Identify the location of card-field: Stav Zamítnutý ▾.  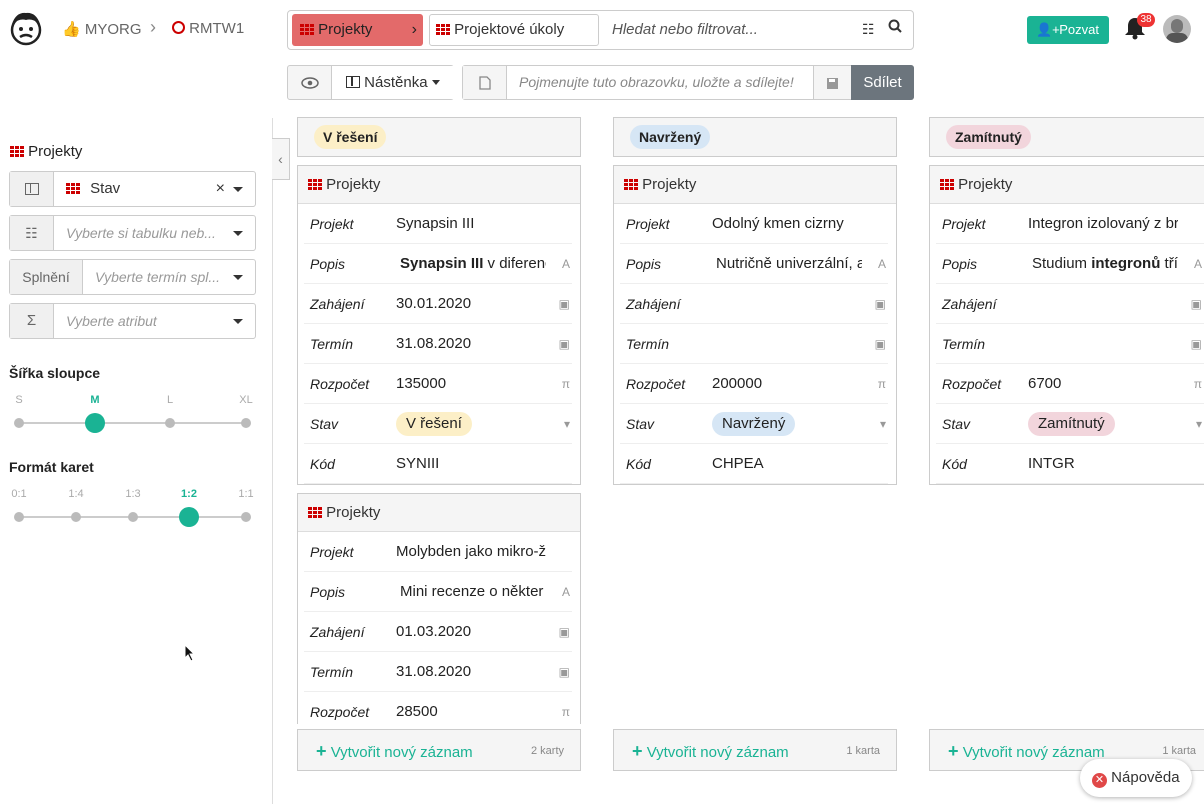
(1070, 424).